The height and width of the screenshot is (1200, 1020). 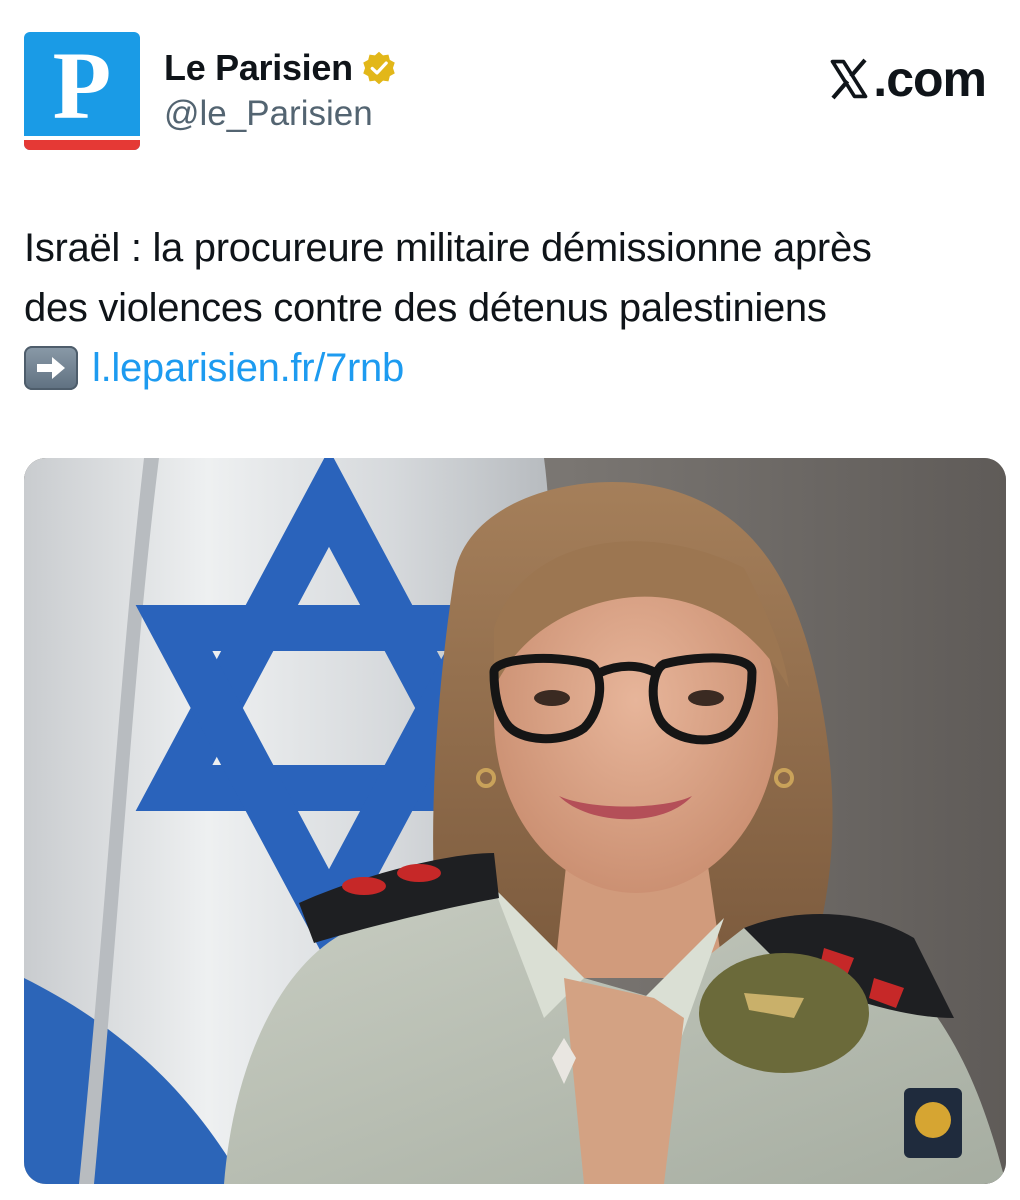 I want to click on verified-badge-icon, so click(x=379, y=68).